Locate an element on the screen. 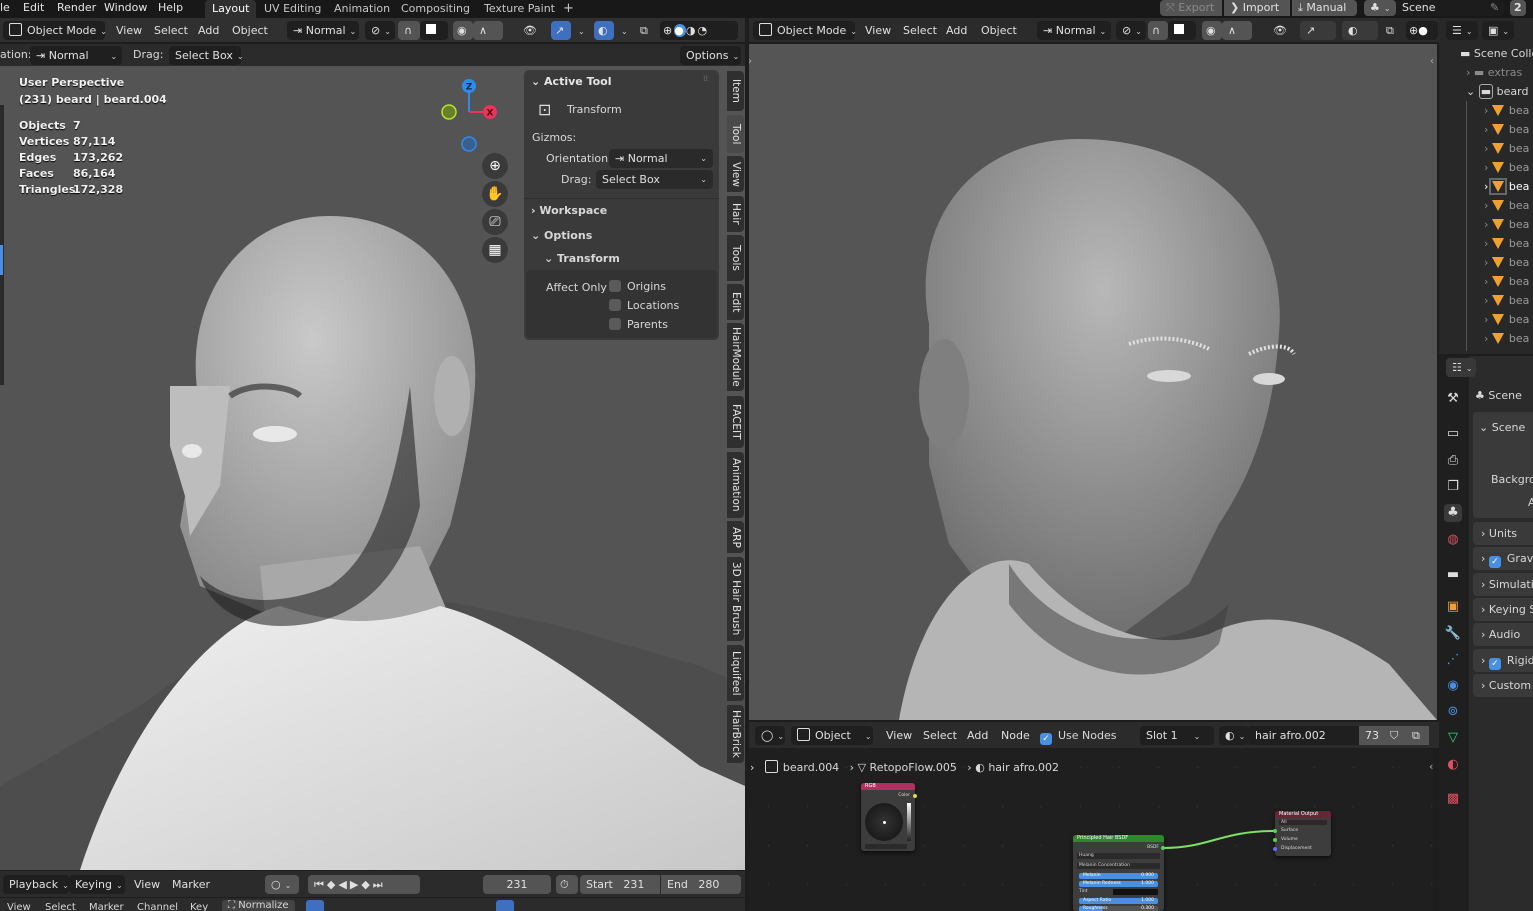 The width and height of the screenshot is (1533, 911). shader-type-dropdown: Object ⌄ is located at coordinates (832, 735).